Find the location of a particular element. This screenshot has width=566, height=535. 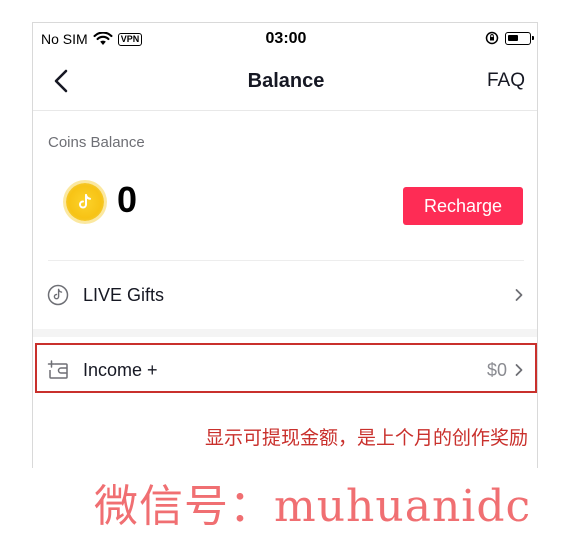

income-value: $0 is located at coordinates (496, 370).